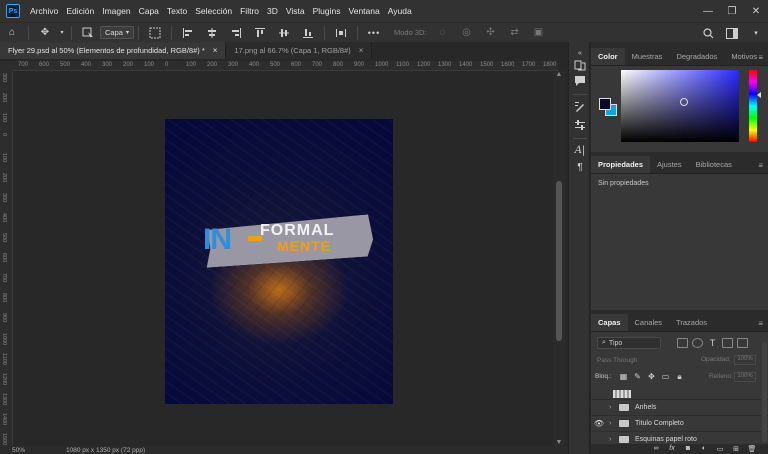 Image resolution: width=768 pixels, height=454 pixels. What do you see at coordinates (704, 449) in the screenshot?
I see `adjustment-icon: ◐` at bounding box center [704, 449].